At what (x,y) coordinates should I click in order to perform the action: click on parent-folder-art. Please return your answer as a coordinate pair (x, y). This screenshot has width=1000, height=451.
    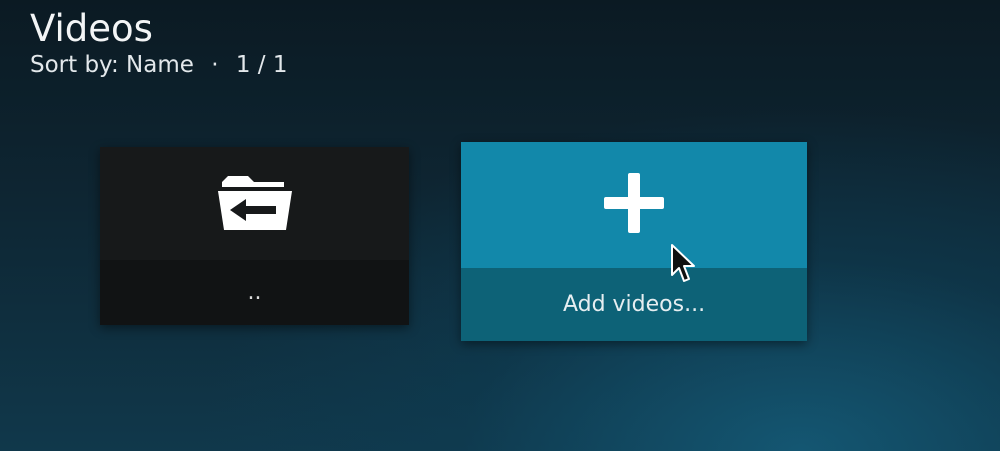
    Looking at the image, I should click on (254, 203).